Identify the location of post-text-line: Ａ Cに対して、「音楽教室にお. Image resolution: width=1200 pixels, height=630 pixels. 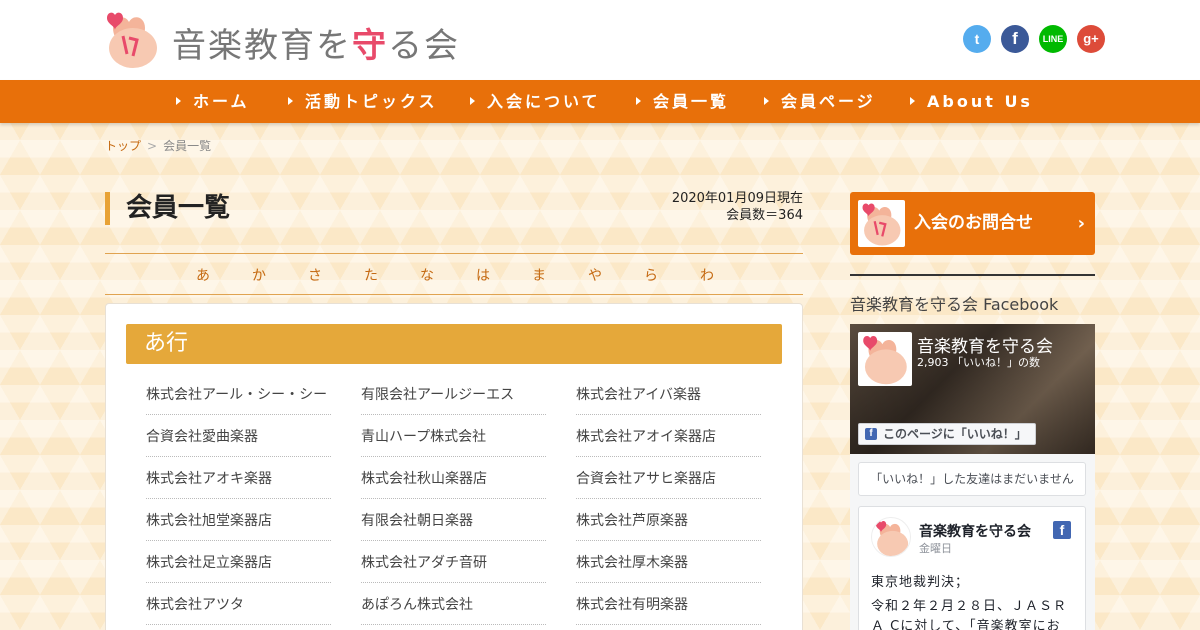
(966, 624).